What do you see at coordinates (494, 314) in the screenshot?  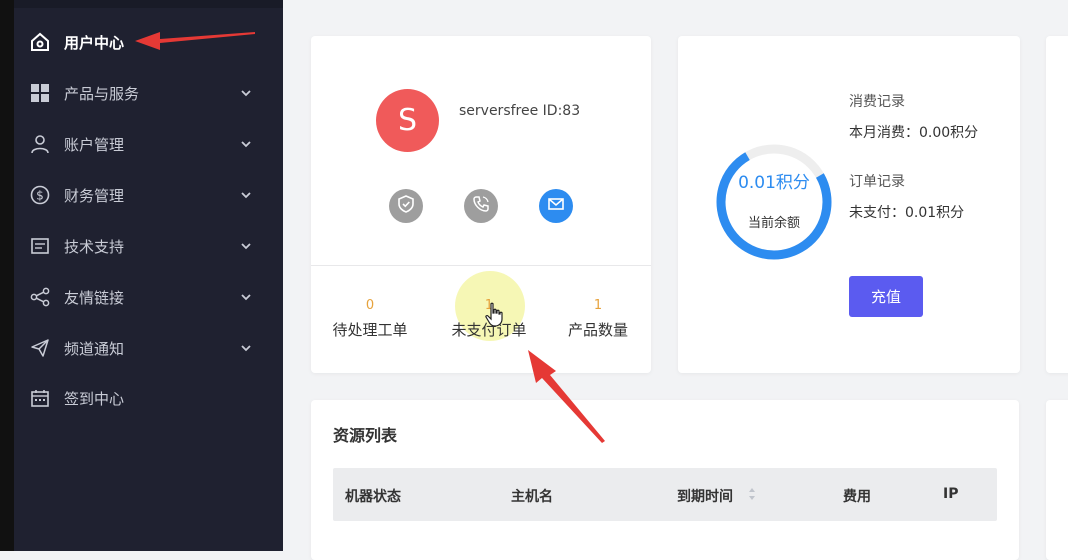 I see `hand-cursor-icon` at bounding box center [494, 314].